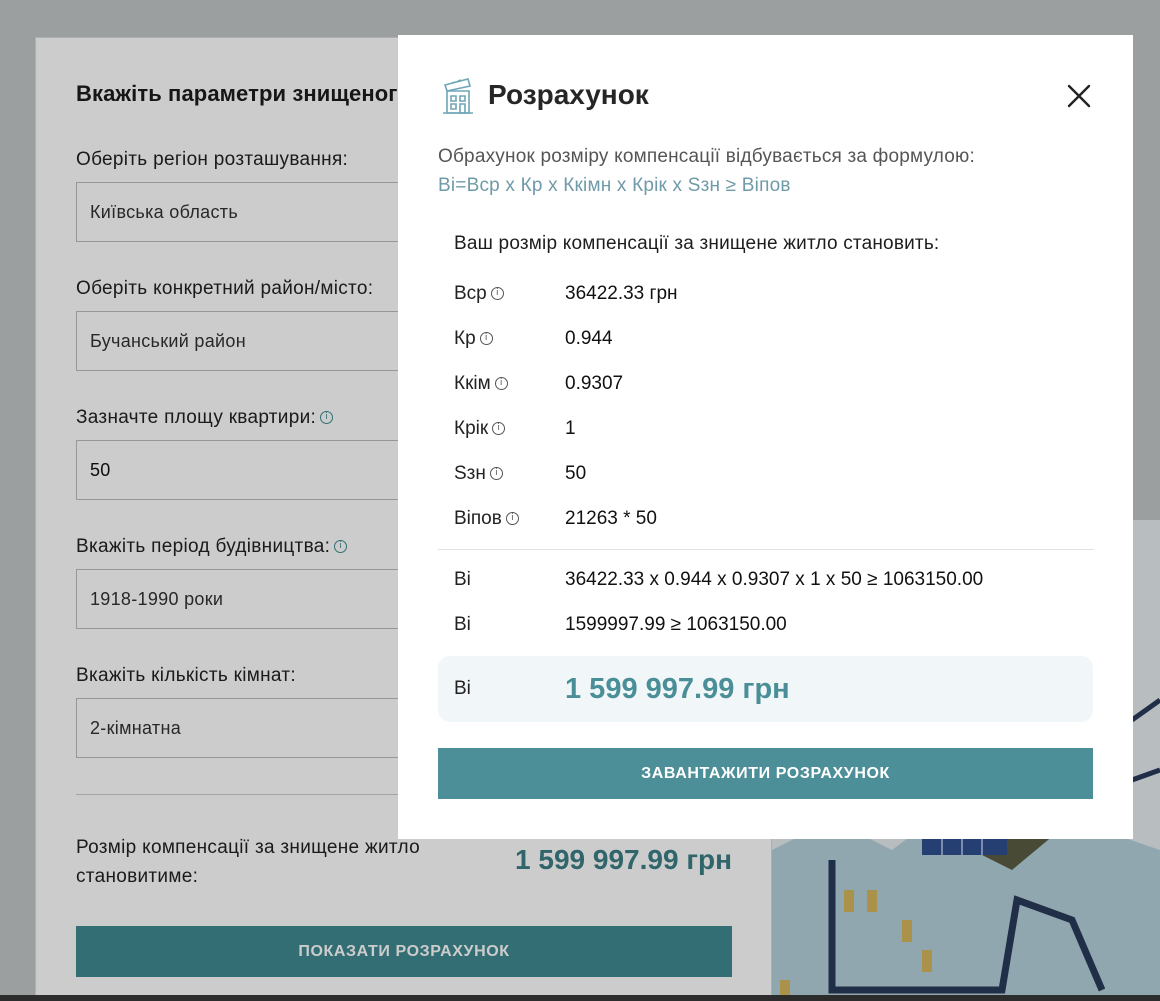 Image resolution: width=1160 pixels, height=1001 pixels. I want to click on param-row: Кр i 0.944, so click(764, 339).